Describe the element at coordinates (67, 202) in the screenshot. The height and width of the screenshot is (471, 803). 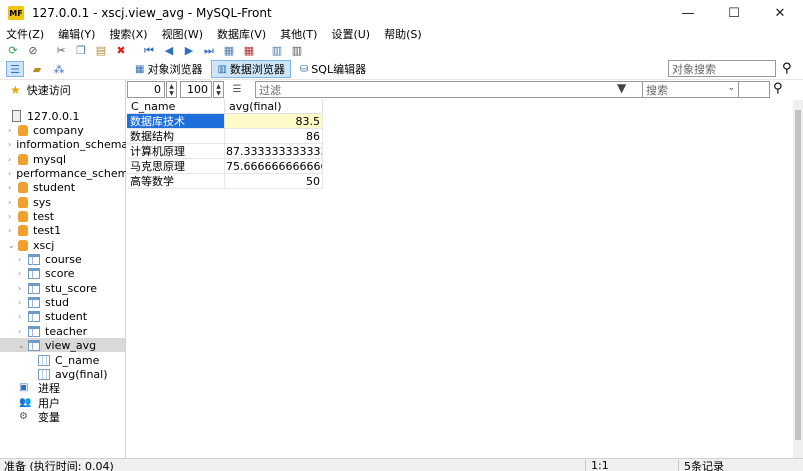
I see `db-node-sys: › sys` at that location.